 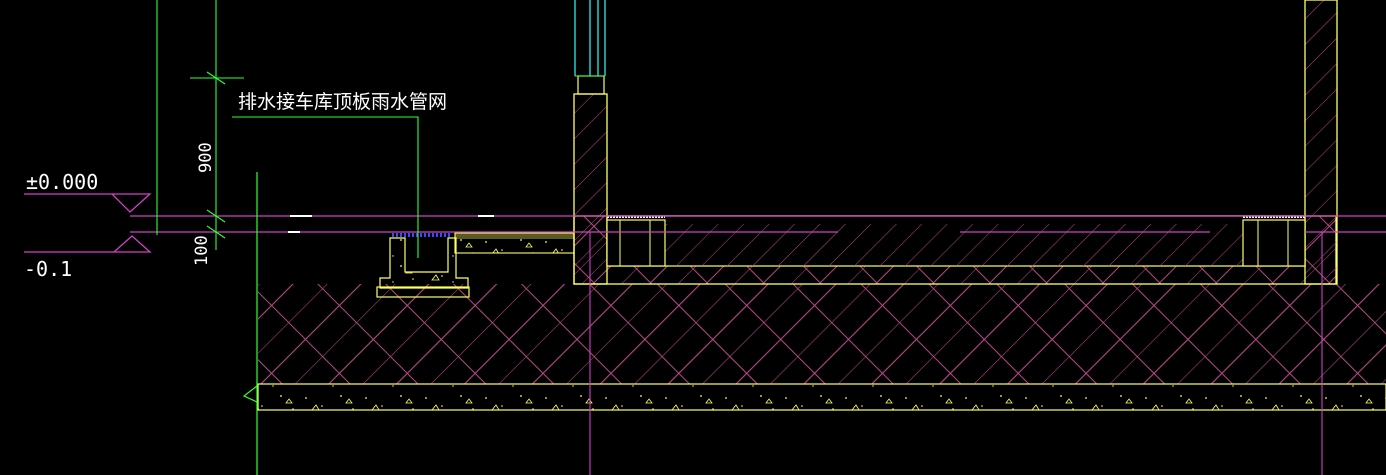 I want to click on elevation-top-label: ±0.000, so click(x=62, y=182).